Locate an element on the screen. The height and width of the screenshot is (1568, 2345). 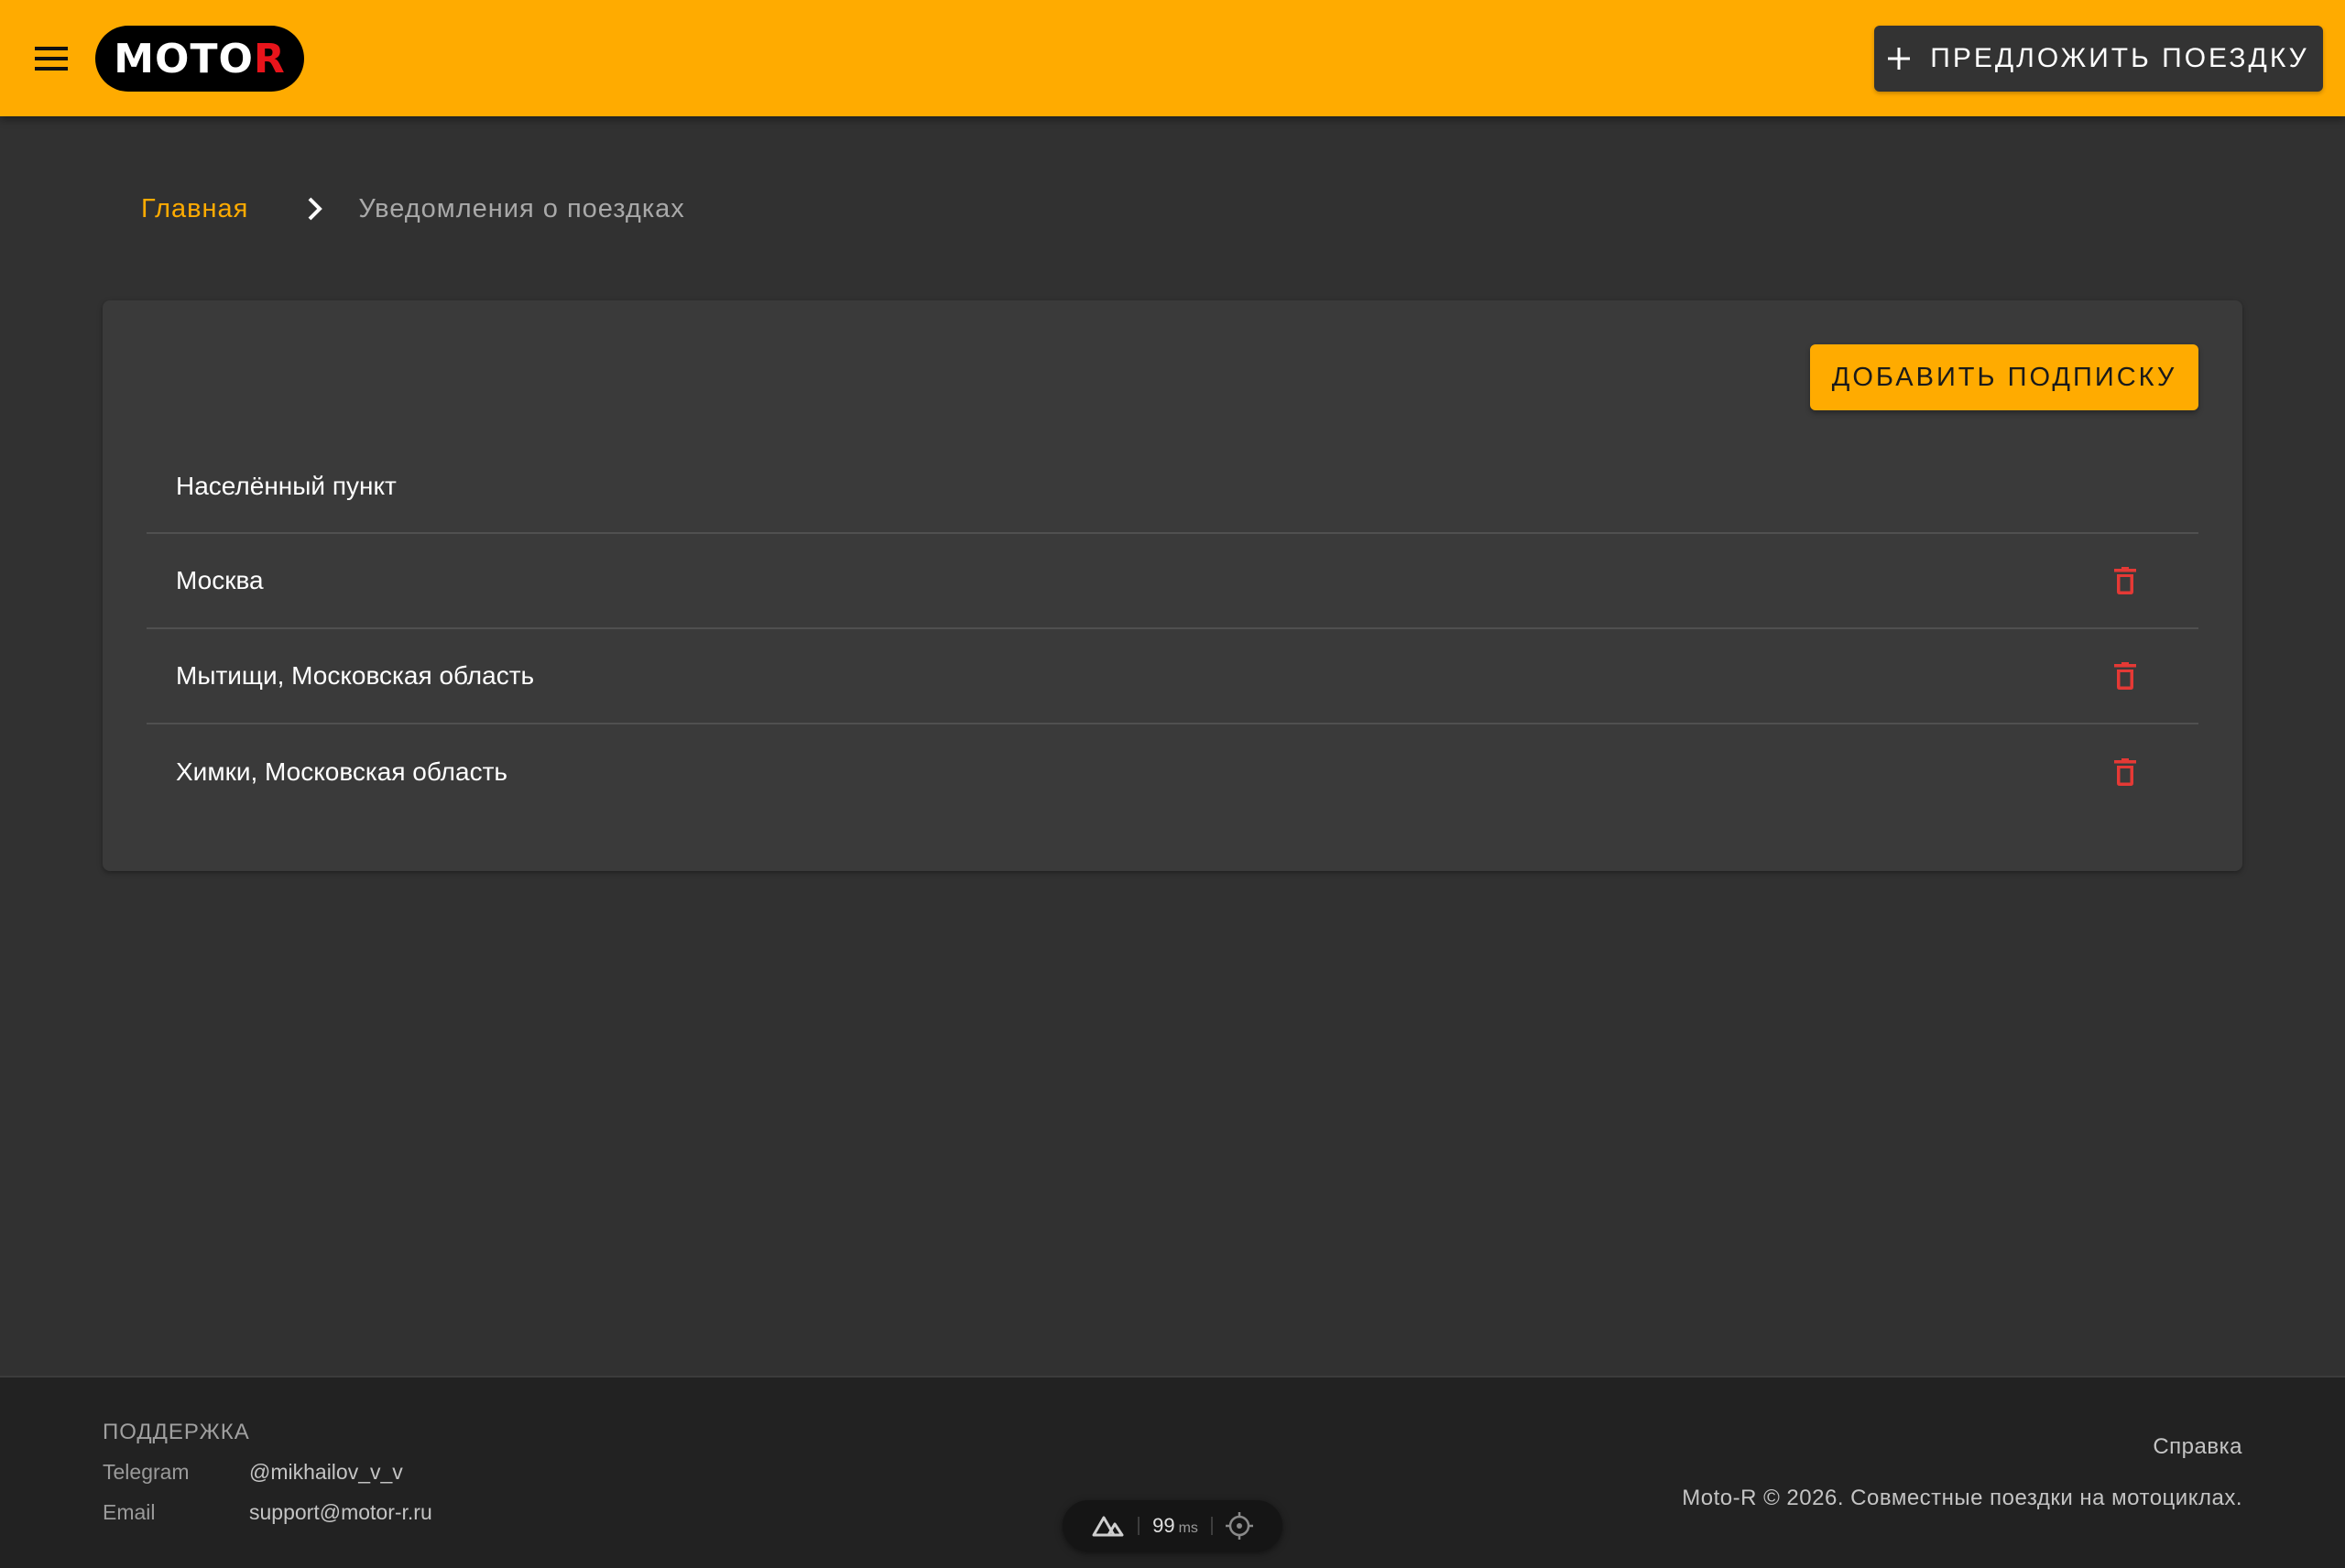
breadcrumb: Главная Уведомления о поездках is located at coordinates (413, 209).